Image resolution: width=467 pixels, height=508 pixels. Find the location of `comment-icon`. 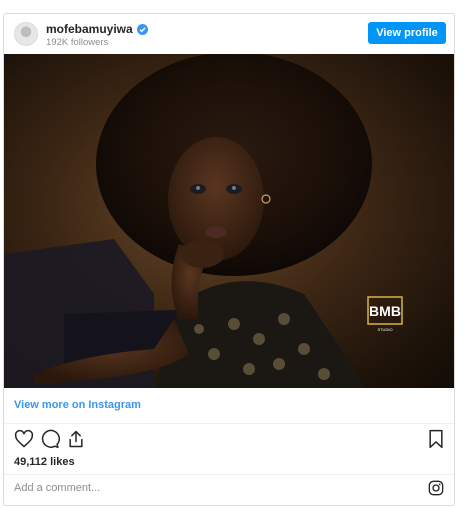

comment-icon is located at coordinates (50, 439).